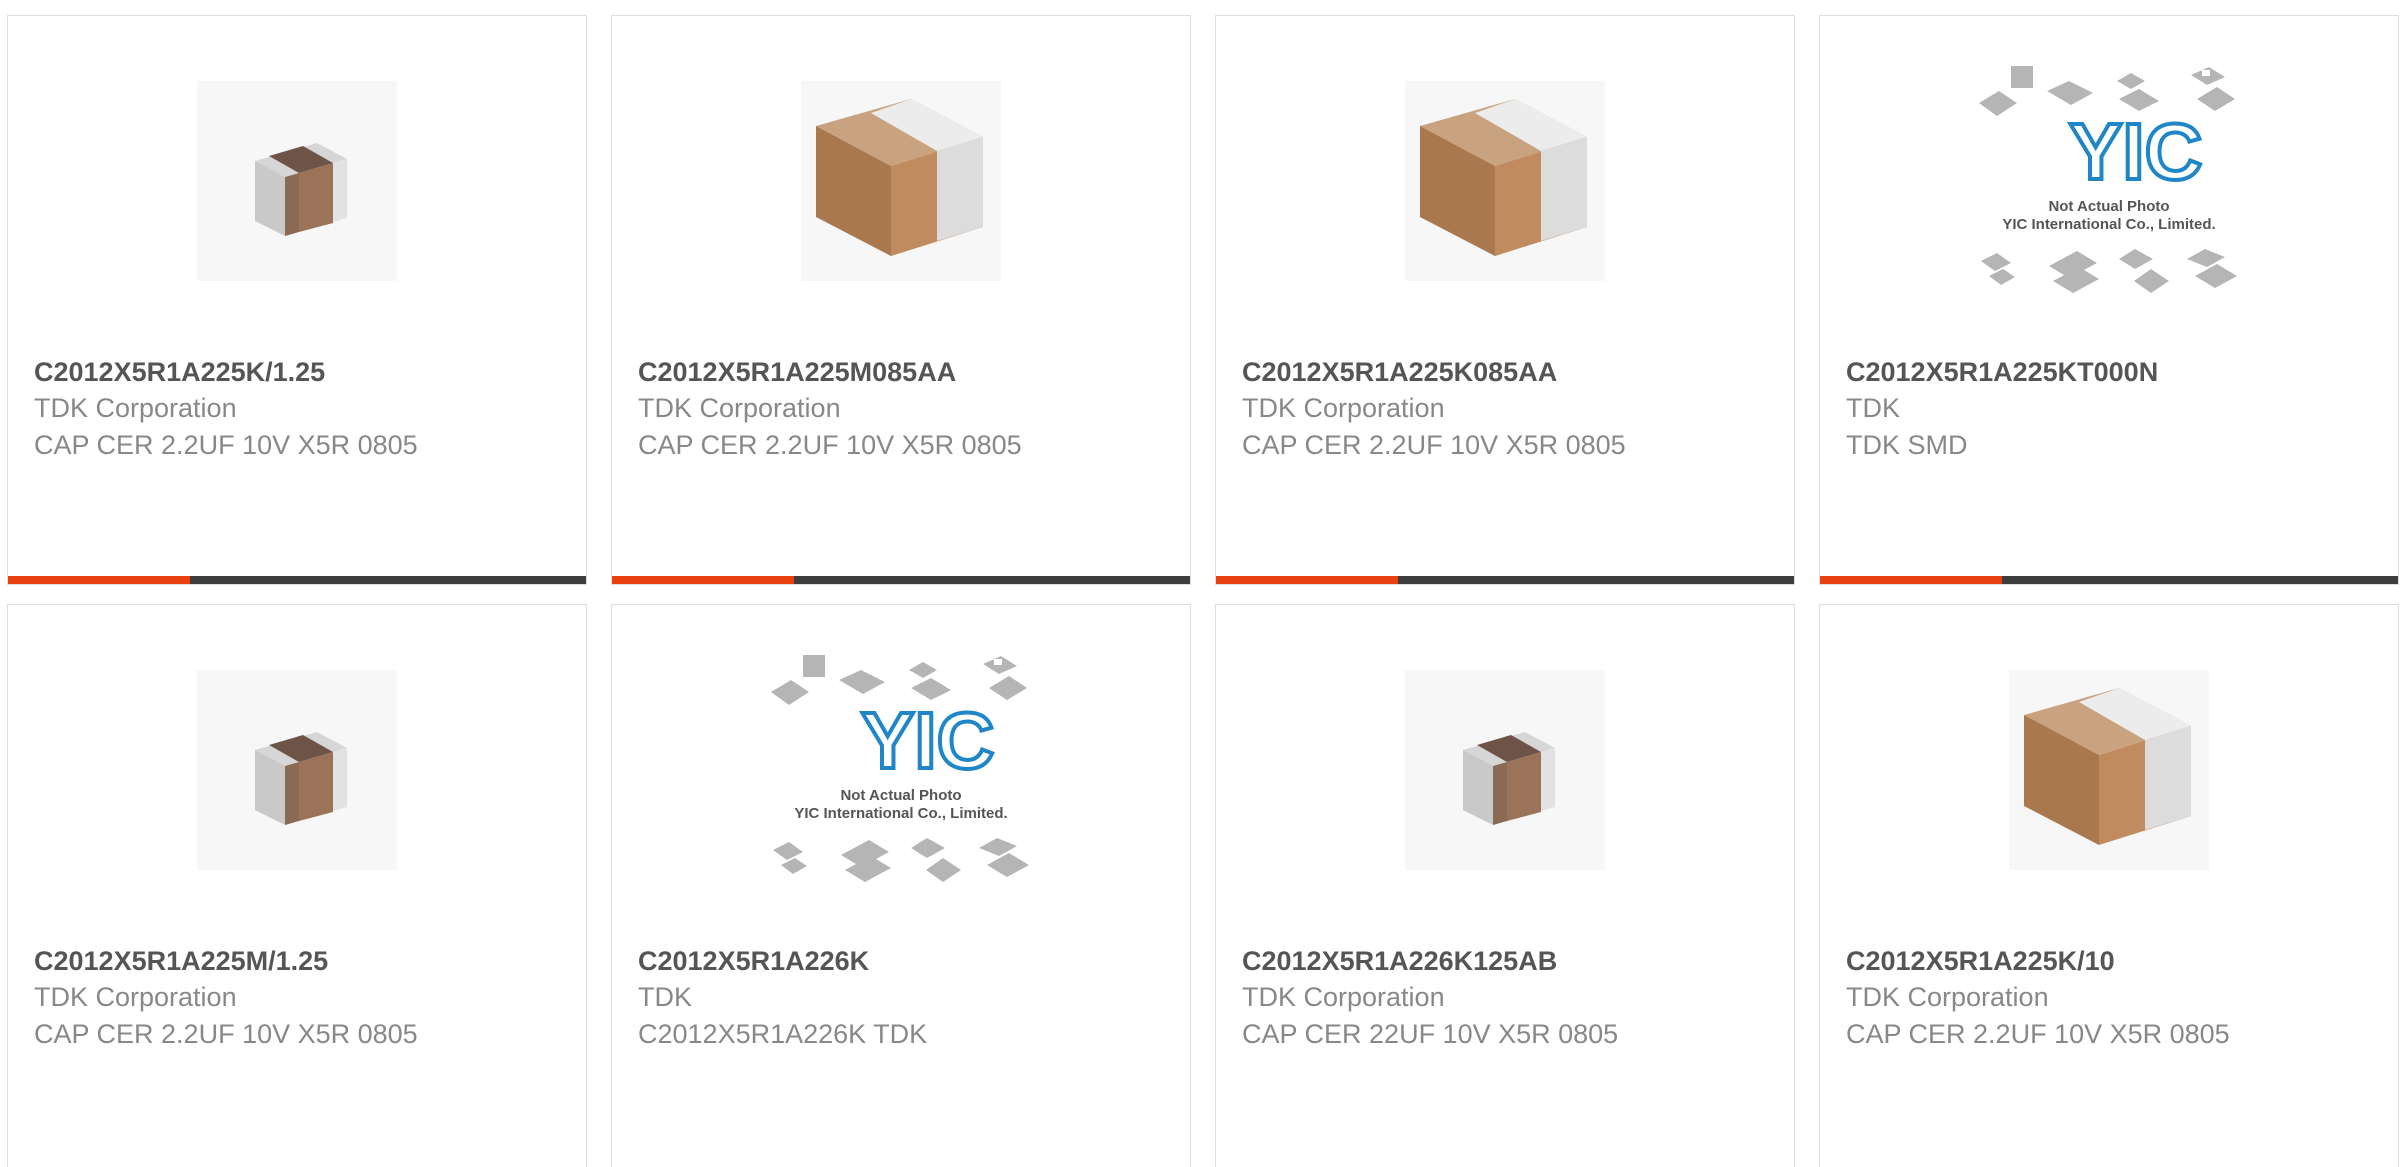 Image resolution: width=2400 pixels, height=1167 pixels. I want to click on part-number: C2012X5R1A225M085AA, so click(904, 372).